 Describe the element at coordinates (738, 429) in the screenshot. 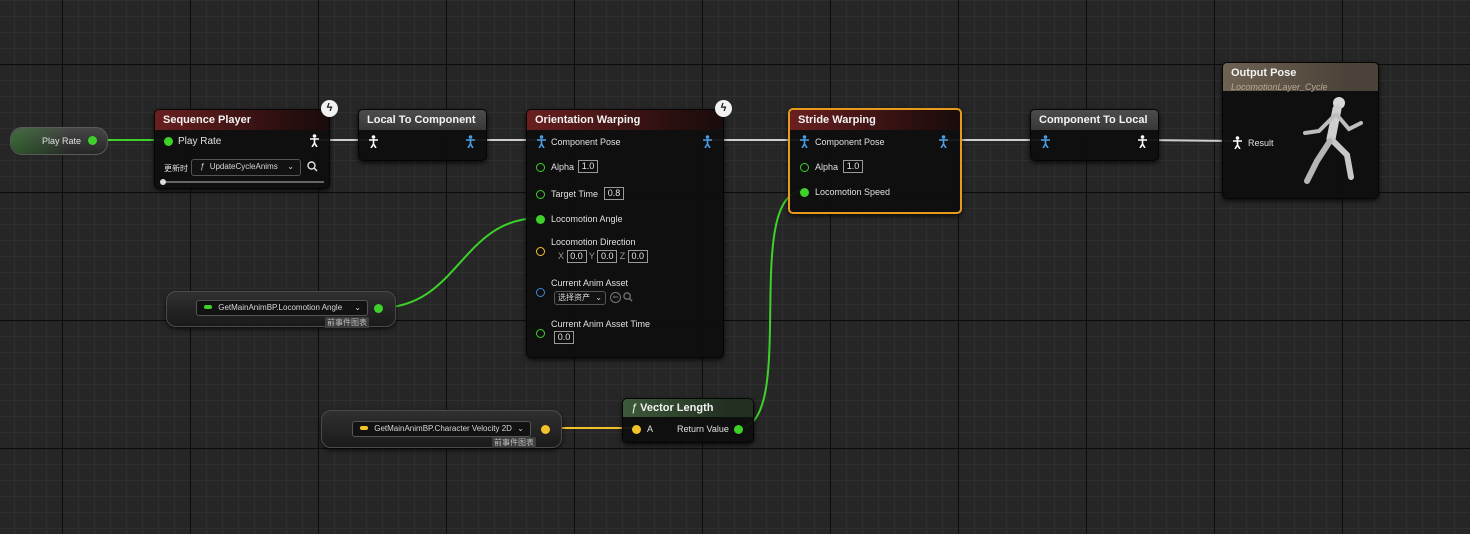

I see `return-value-pin` at that location.